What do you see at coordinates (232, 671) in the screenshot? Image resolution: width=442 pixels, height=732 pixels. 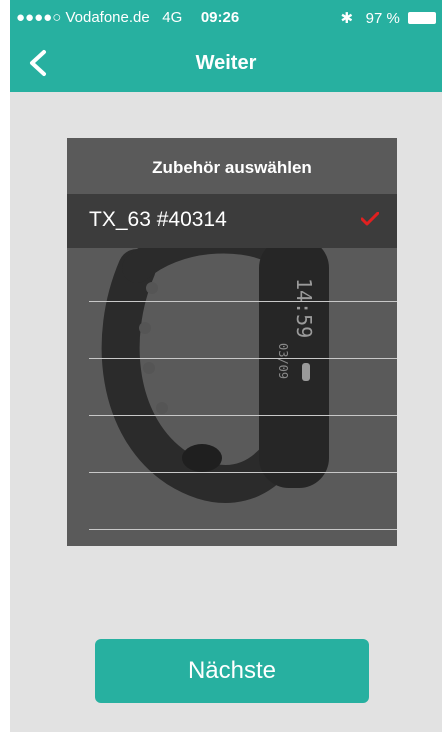 I see `next-button: Nächste` at bounding box center [232, 671].